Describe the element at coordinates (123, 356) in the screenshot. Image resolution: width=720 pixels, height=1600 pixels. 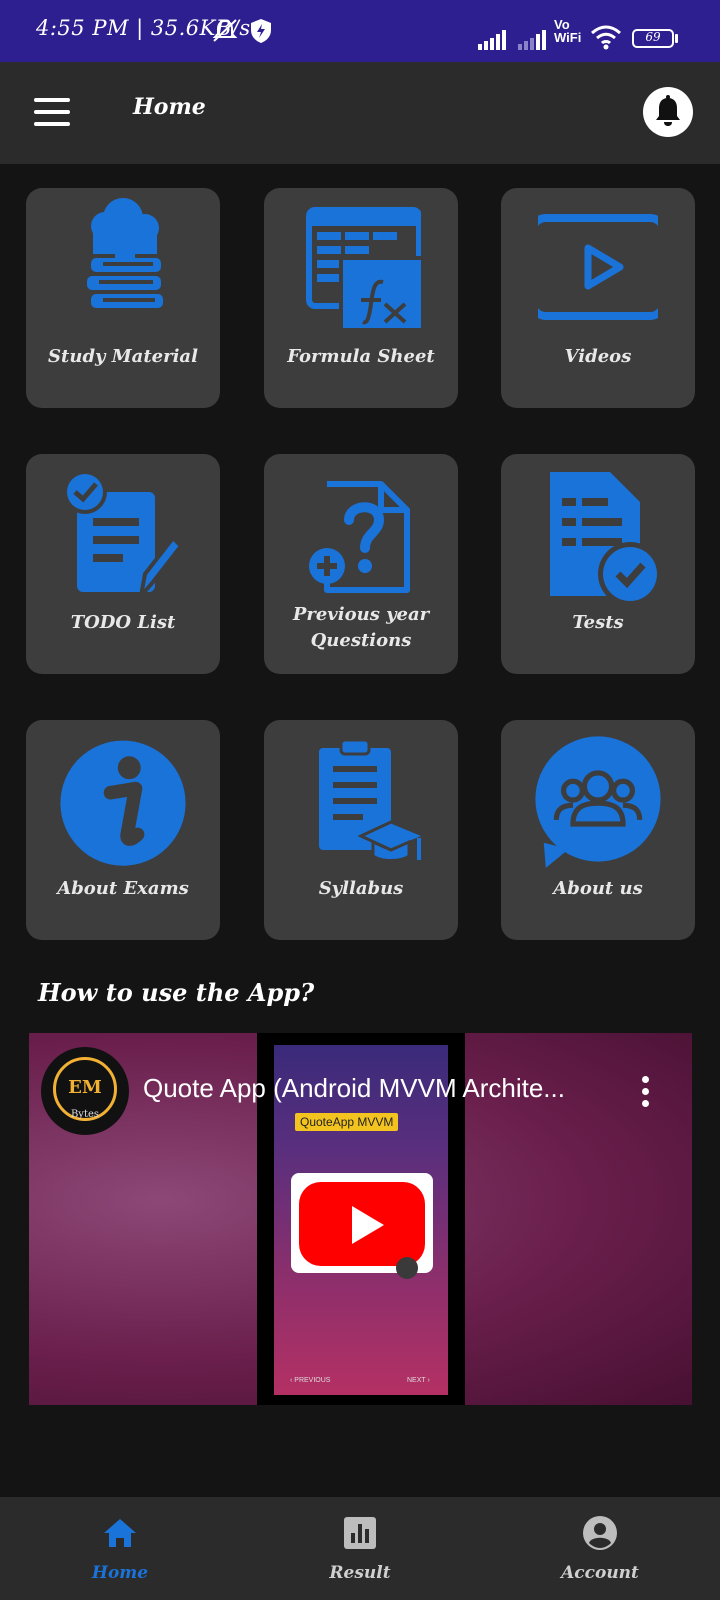
I see `tile-label: Study Material` at that location.